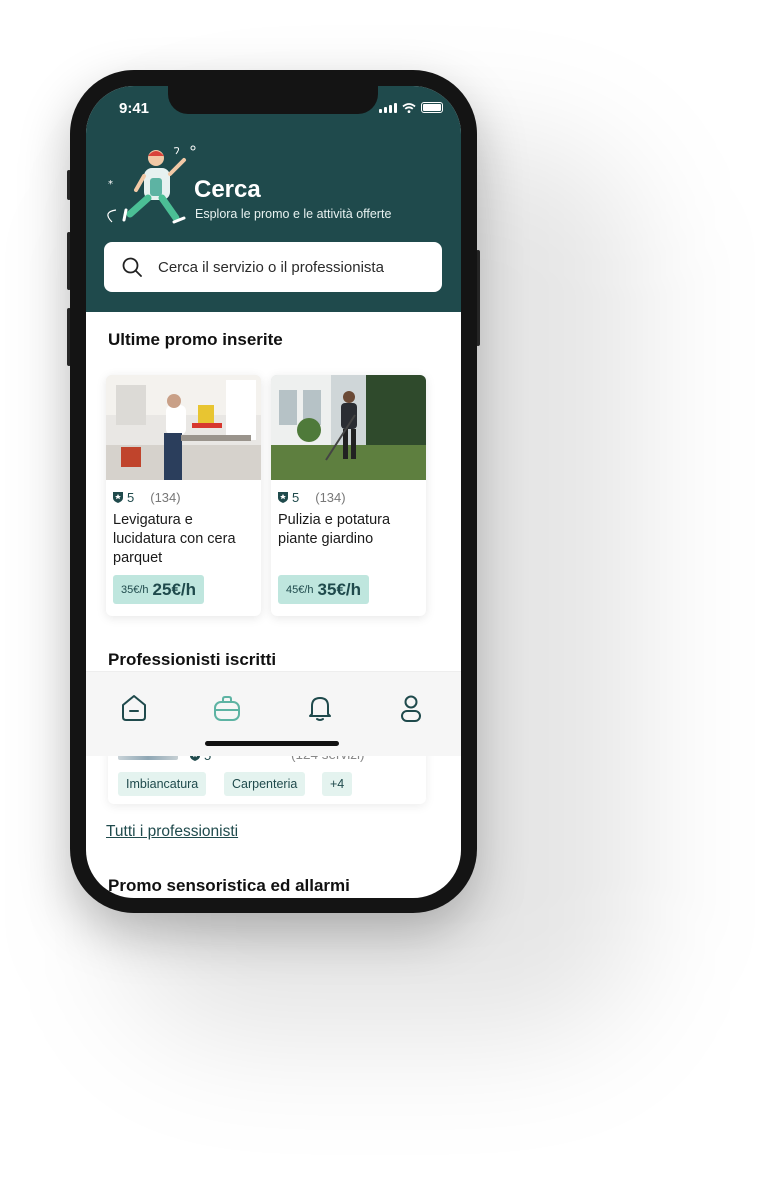  What do you see at coordinates (337, 784) in the screenshot?
I see `tag-chip: +4` at bounding box center [337, 784].